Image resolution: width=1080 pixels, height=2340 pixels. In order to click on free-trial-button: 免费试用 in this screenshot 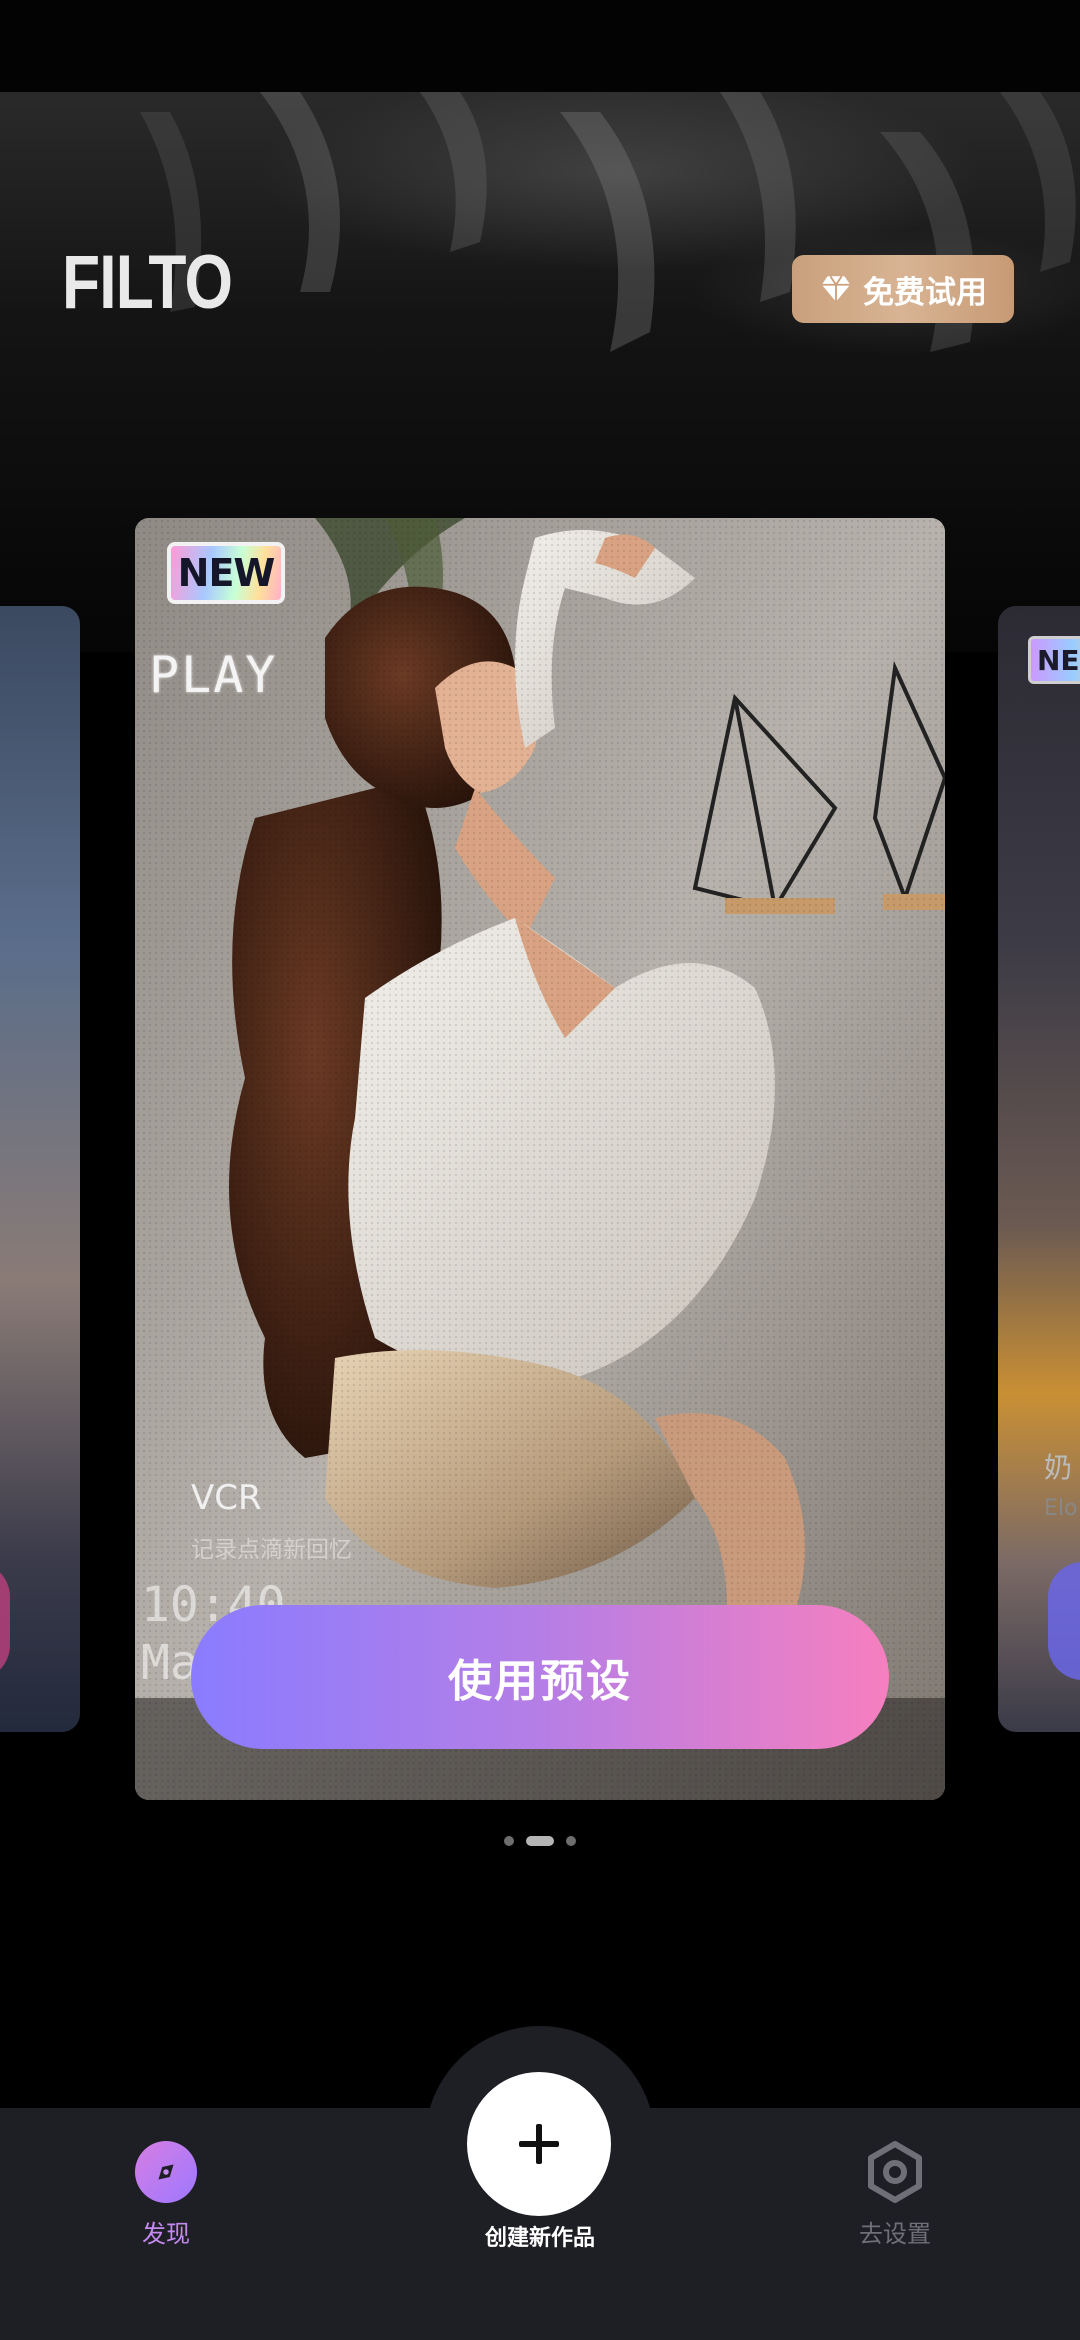, I will do `click(903, 289)`.